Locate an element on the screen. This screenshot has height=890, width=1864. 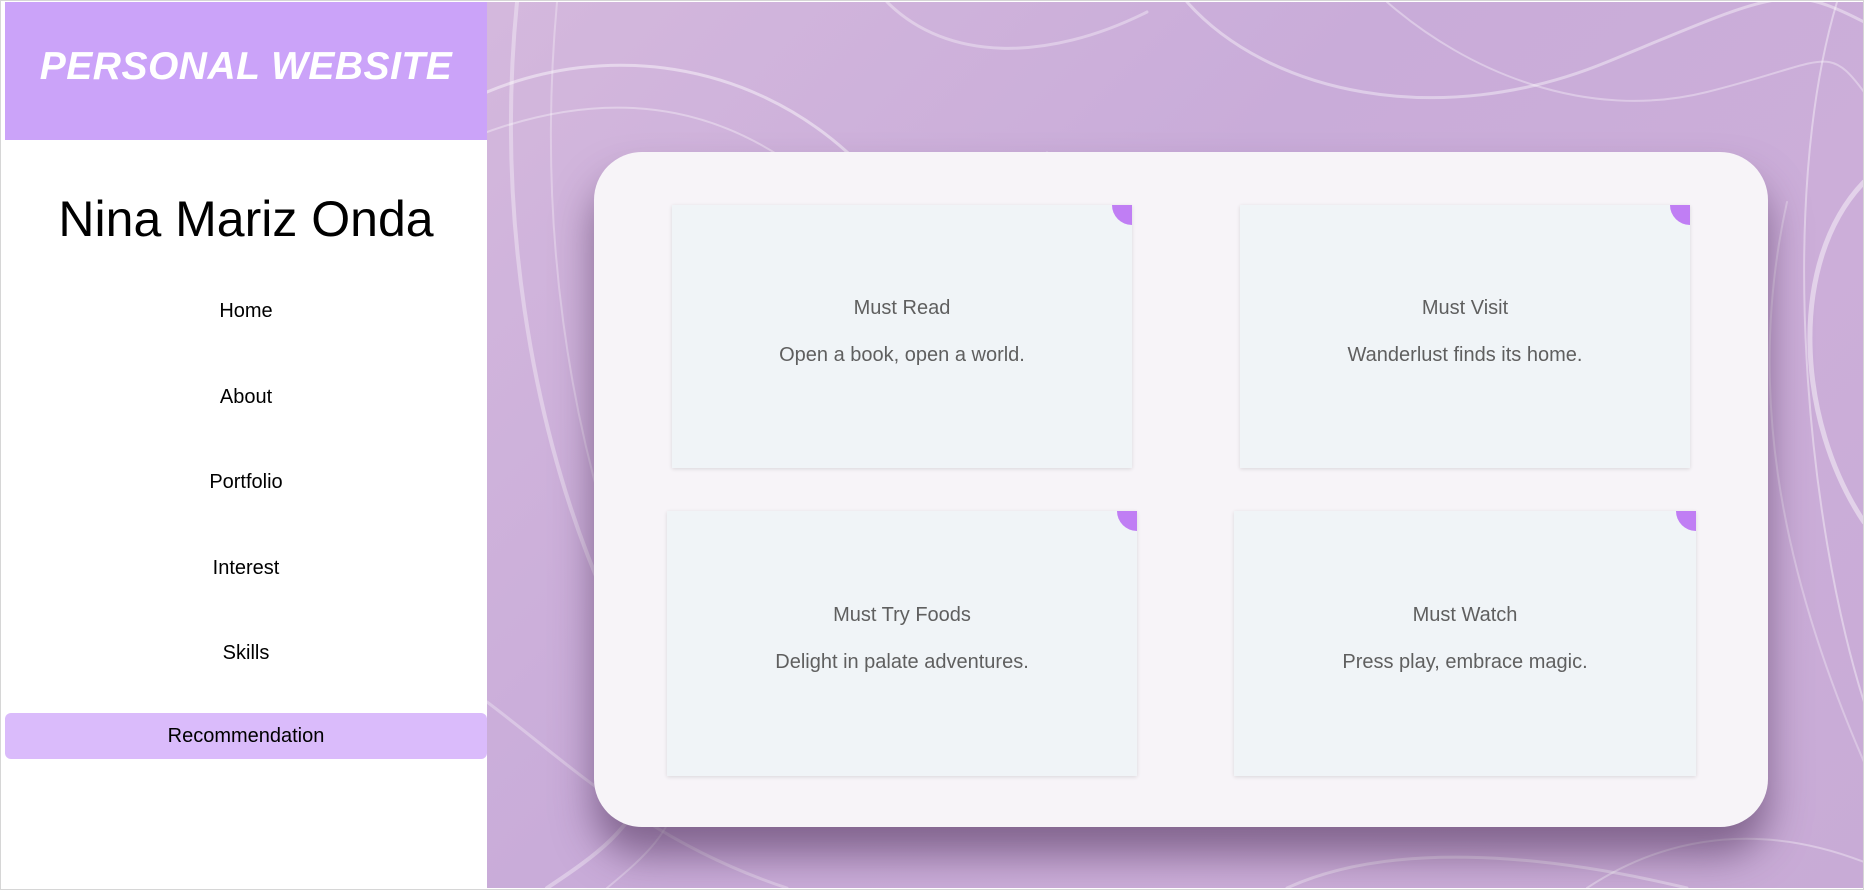
nav-item-skills: Skills is located at coordinates (246, 653).